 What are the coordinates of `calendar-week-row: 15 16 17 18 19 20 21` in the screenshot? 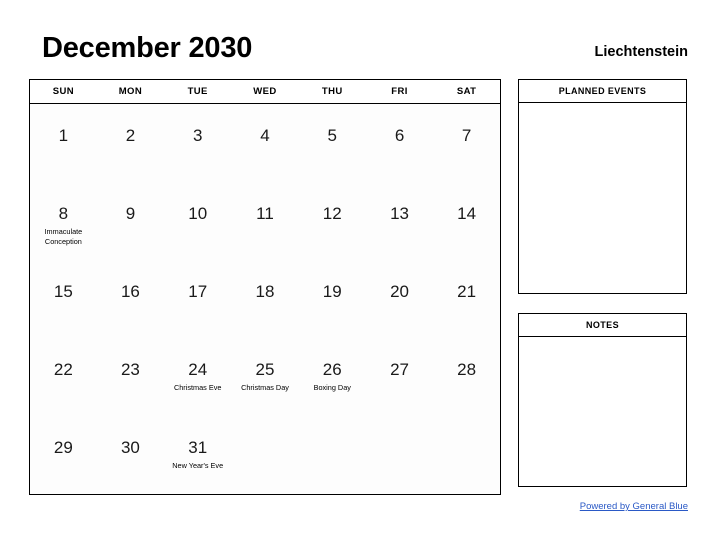 It's located at (265, 299).